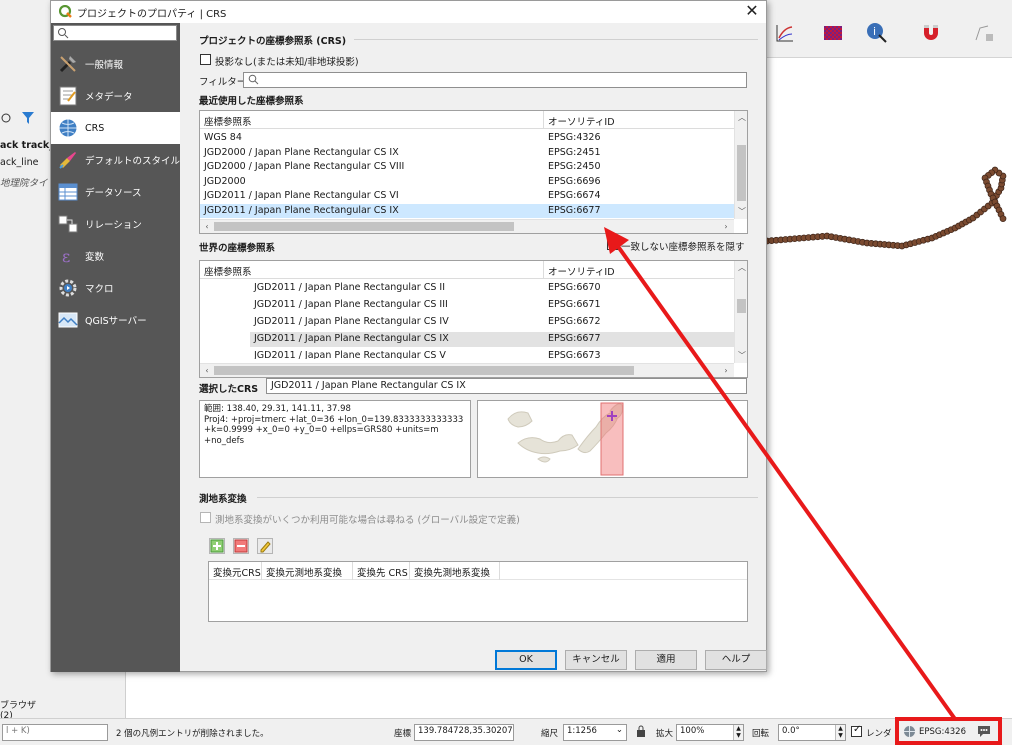 This screenshot has height=745, width=1012. What do you see at coordinates (115, 64) in the screenshot?
I see `nav-item-general: 一般情報` at bounding box center [115, 64].